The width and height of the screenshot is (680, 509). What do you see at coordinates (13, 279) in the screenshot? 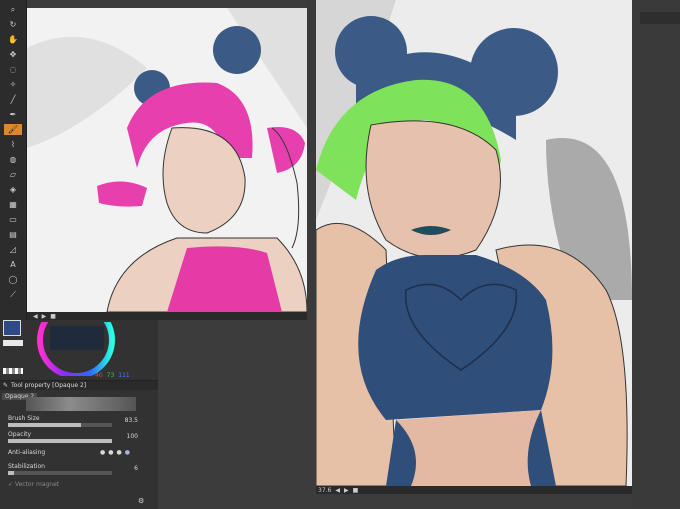
I see `balloon-icon: ◯` at bounding box center [13, 279].